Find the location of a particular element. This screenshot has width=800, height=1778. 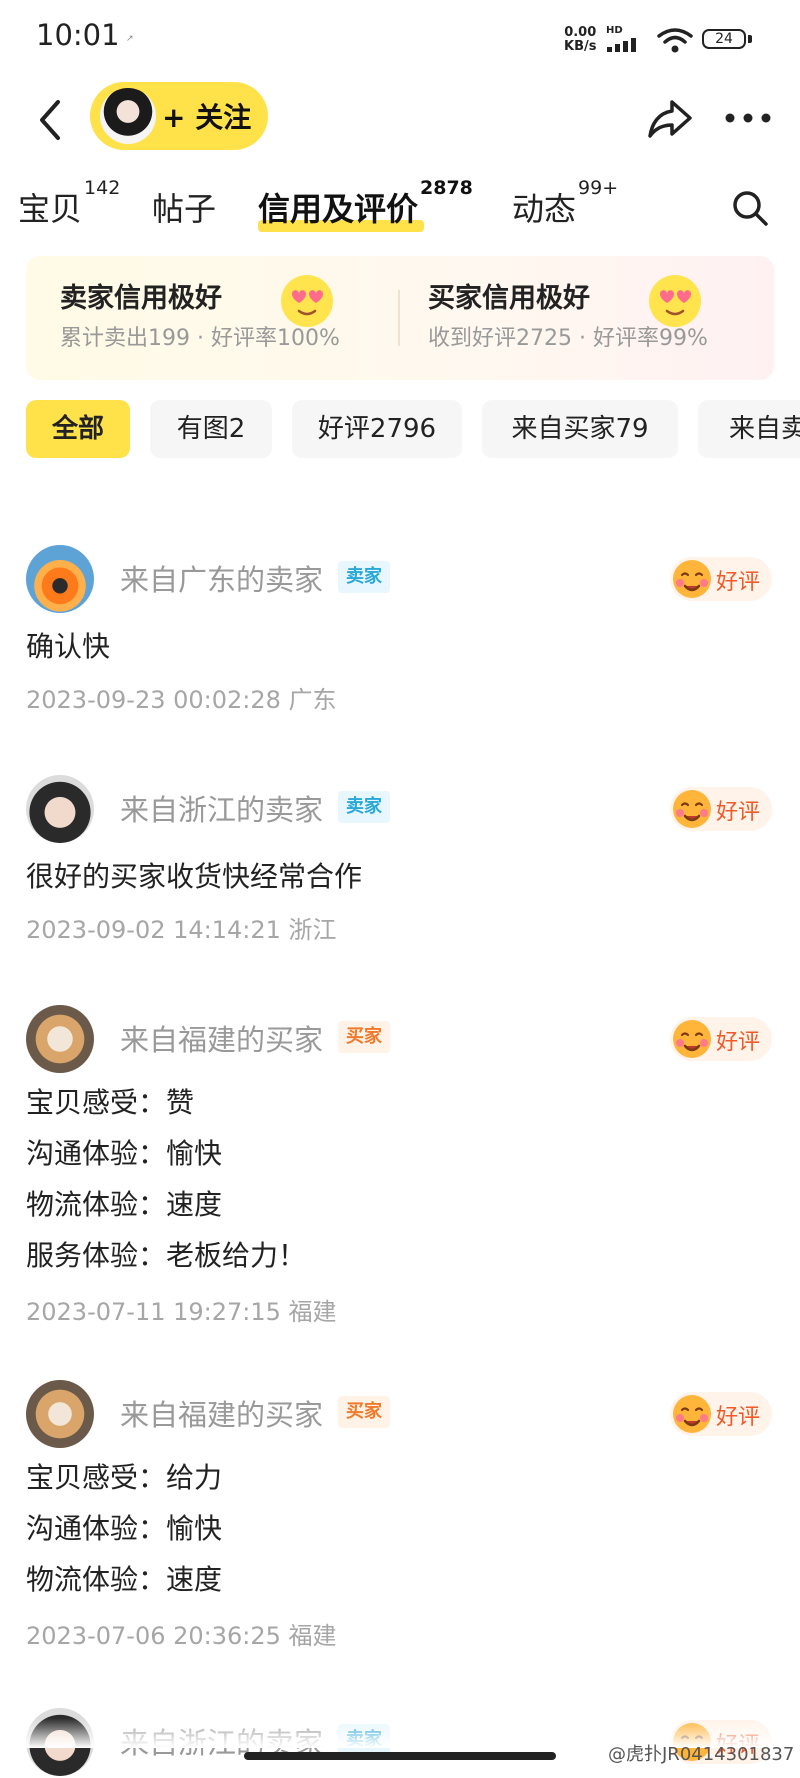

tab-activity-label: 动态 is located at coordinates (544, 209).